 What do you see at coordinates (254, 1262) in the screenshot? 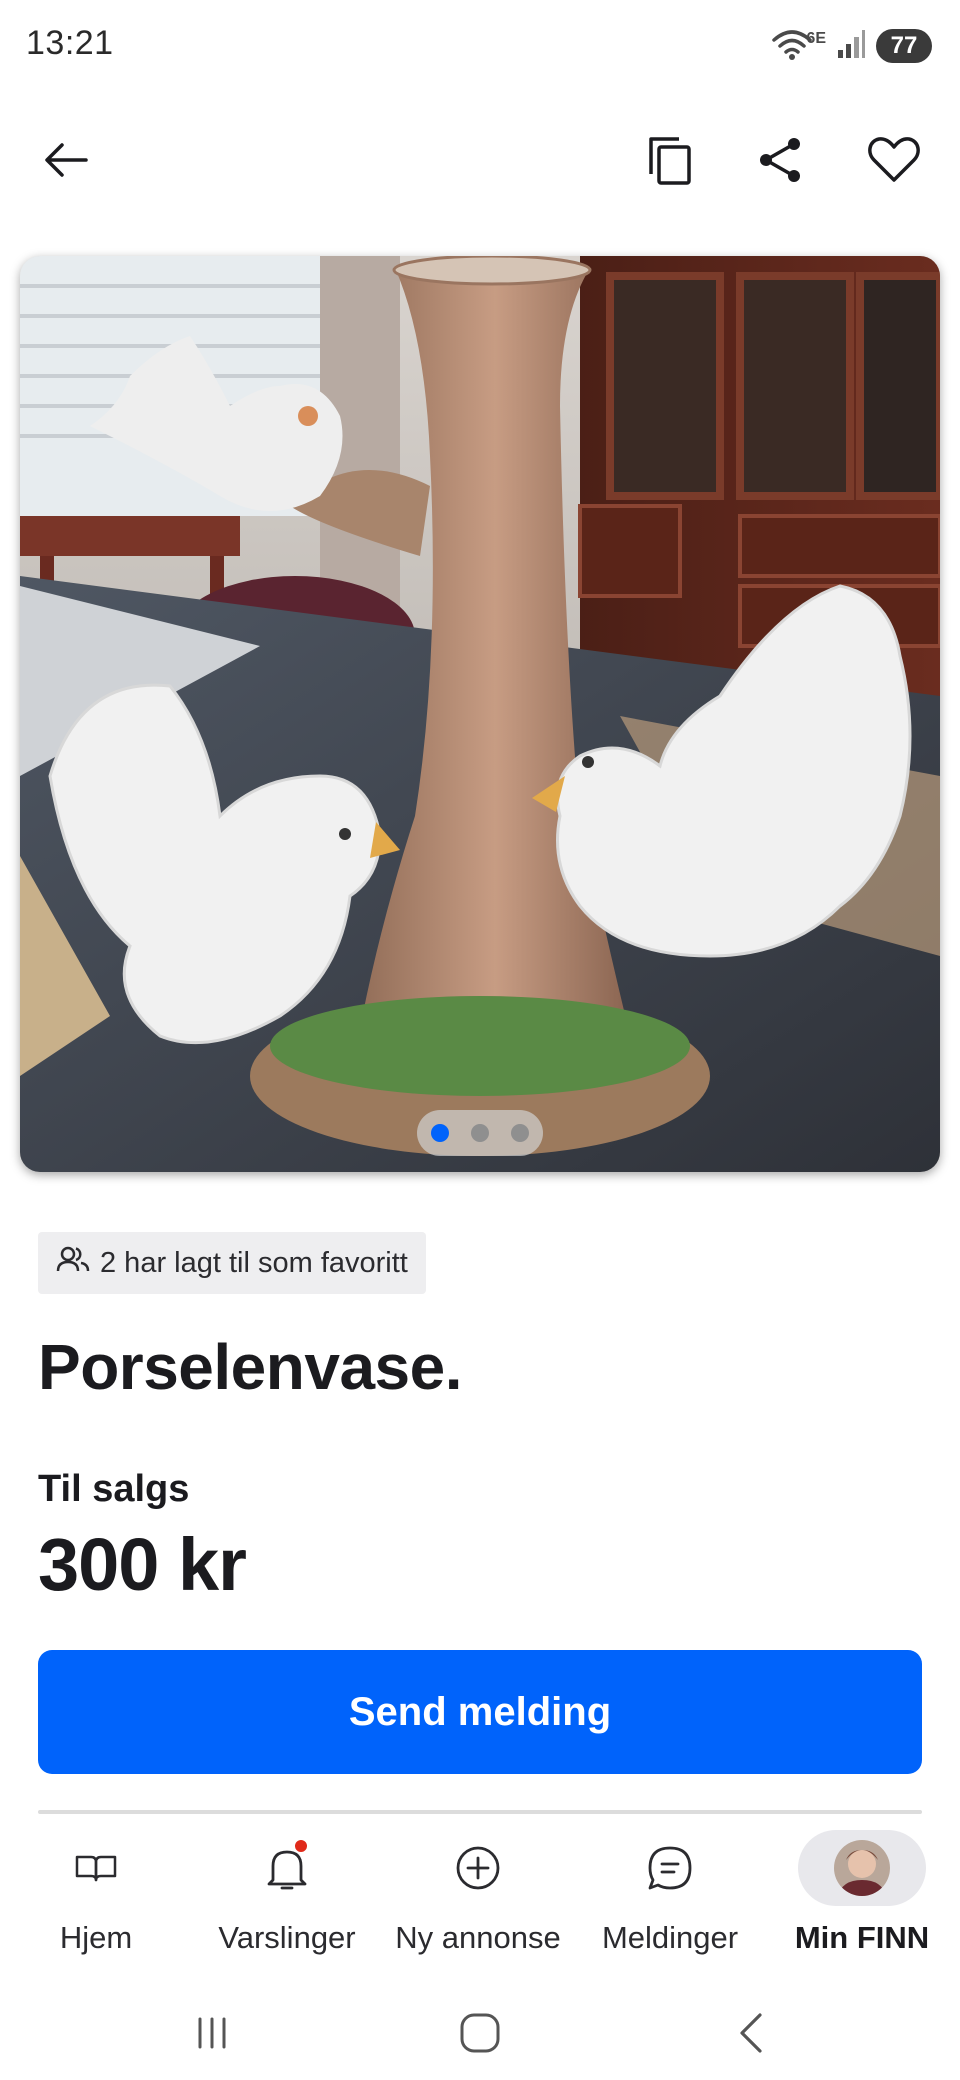
I see `favorites-count-text: 2 har lagt til som favoritt` at bounding box center [254, 1262].